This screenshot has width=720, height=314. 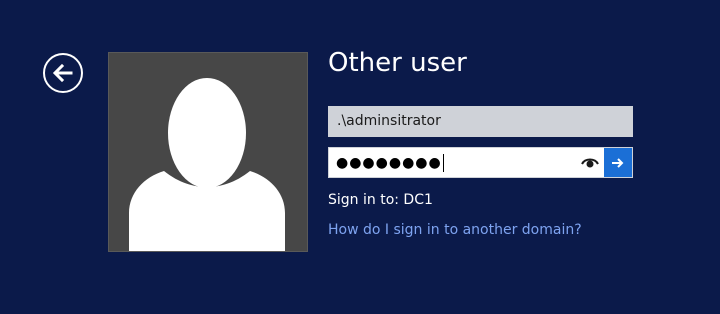 I want to click on back-button, so click(x=63, y=73).